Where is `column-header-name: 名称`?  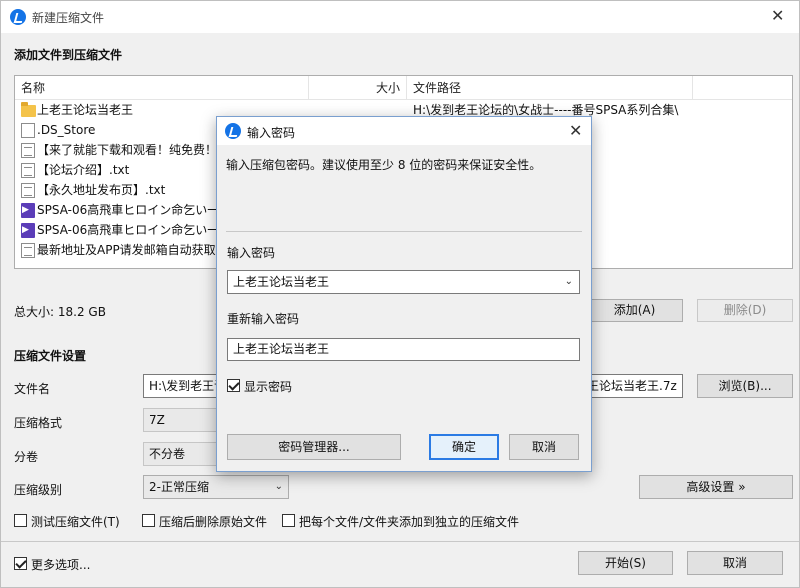
column-header-name: 名称 is located at coordinates (162, 88).